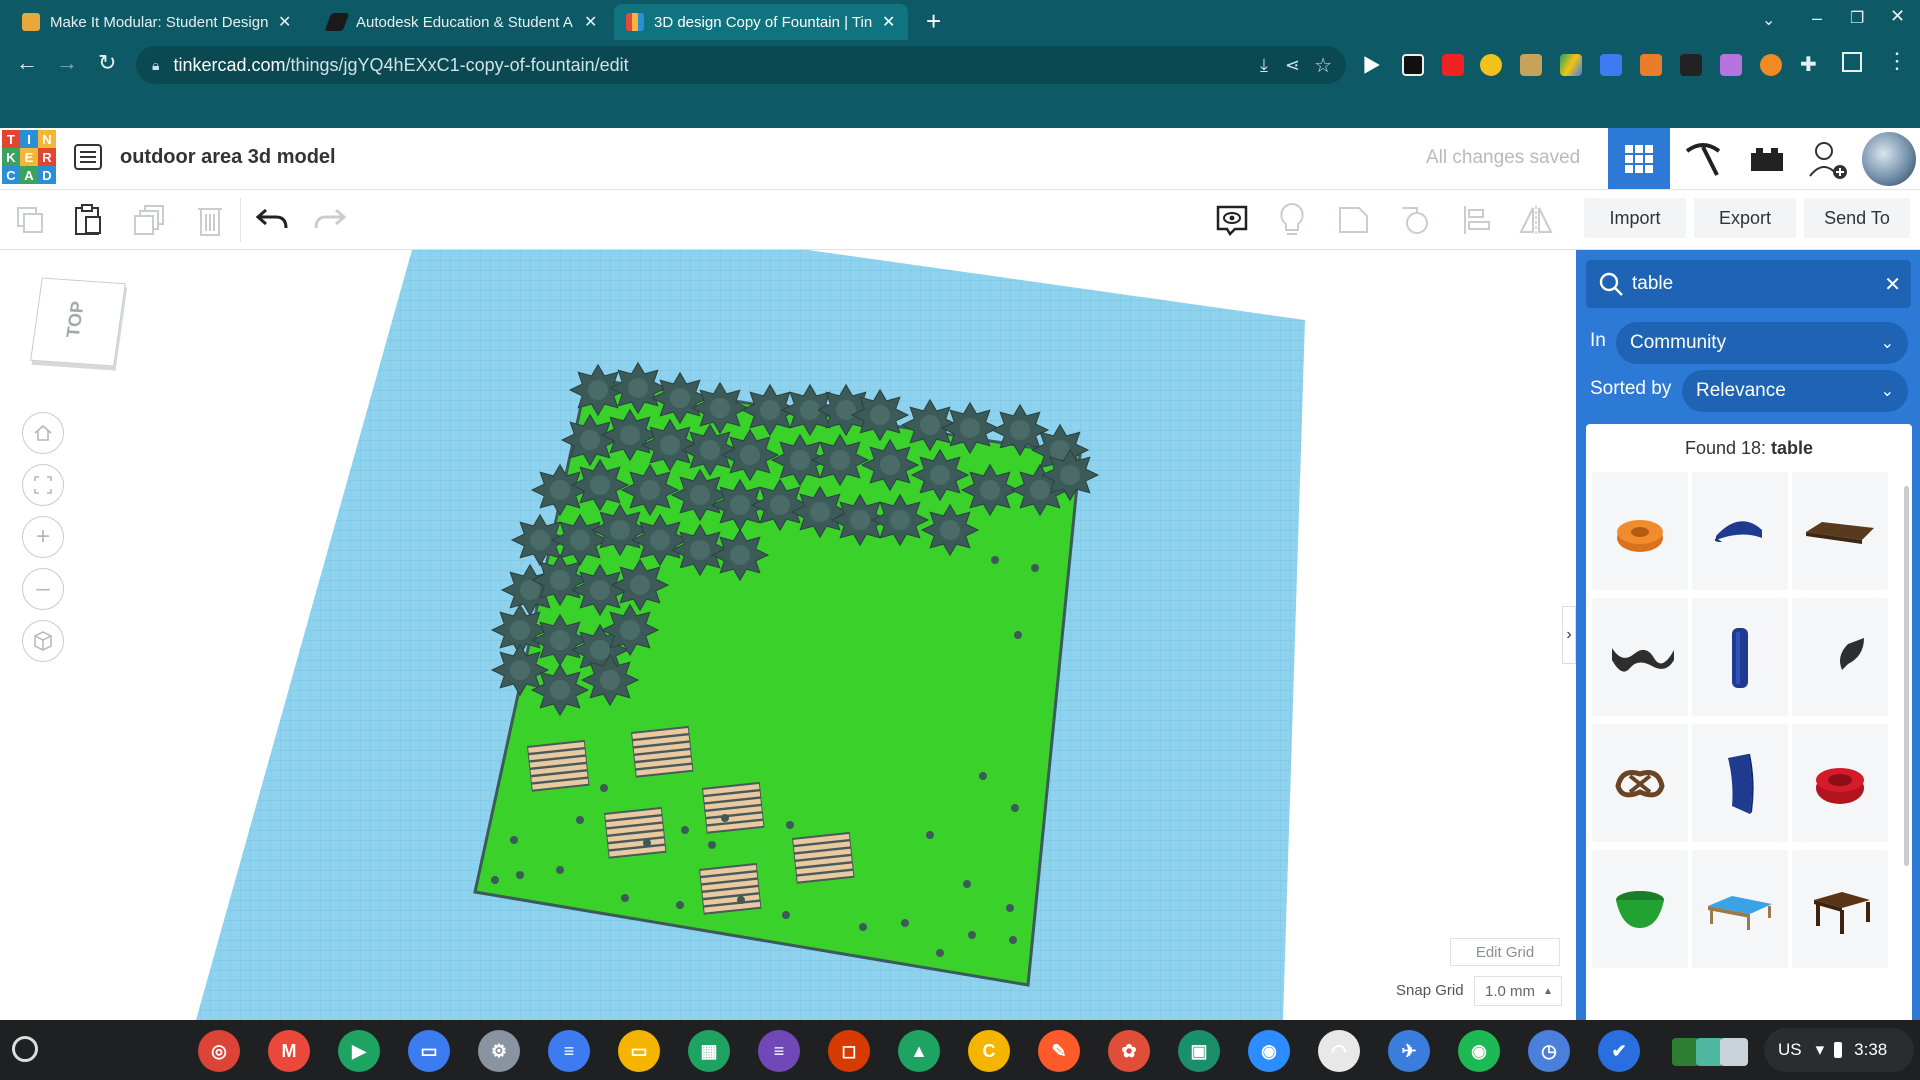 The width and height of the screenshot is (1920, 1080). I want to click on taskbar-app-paint-icon: ✿, so click(1129, 1051).